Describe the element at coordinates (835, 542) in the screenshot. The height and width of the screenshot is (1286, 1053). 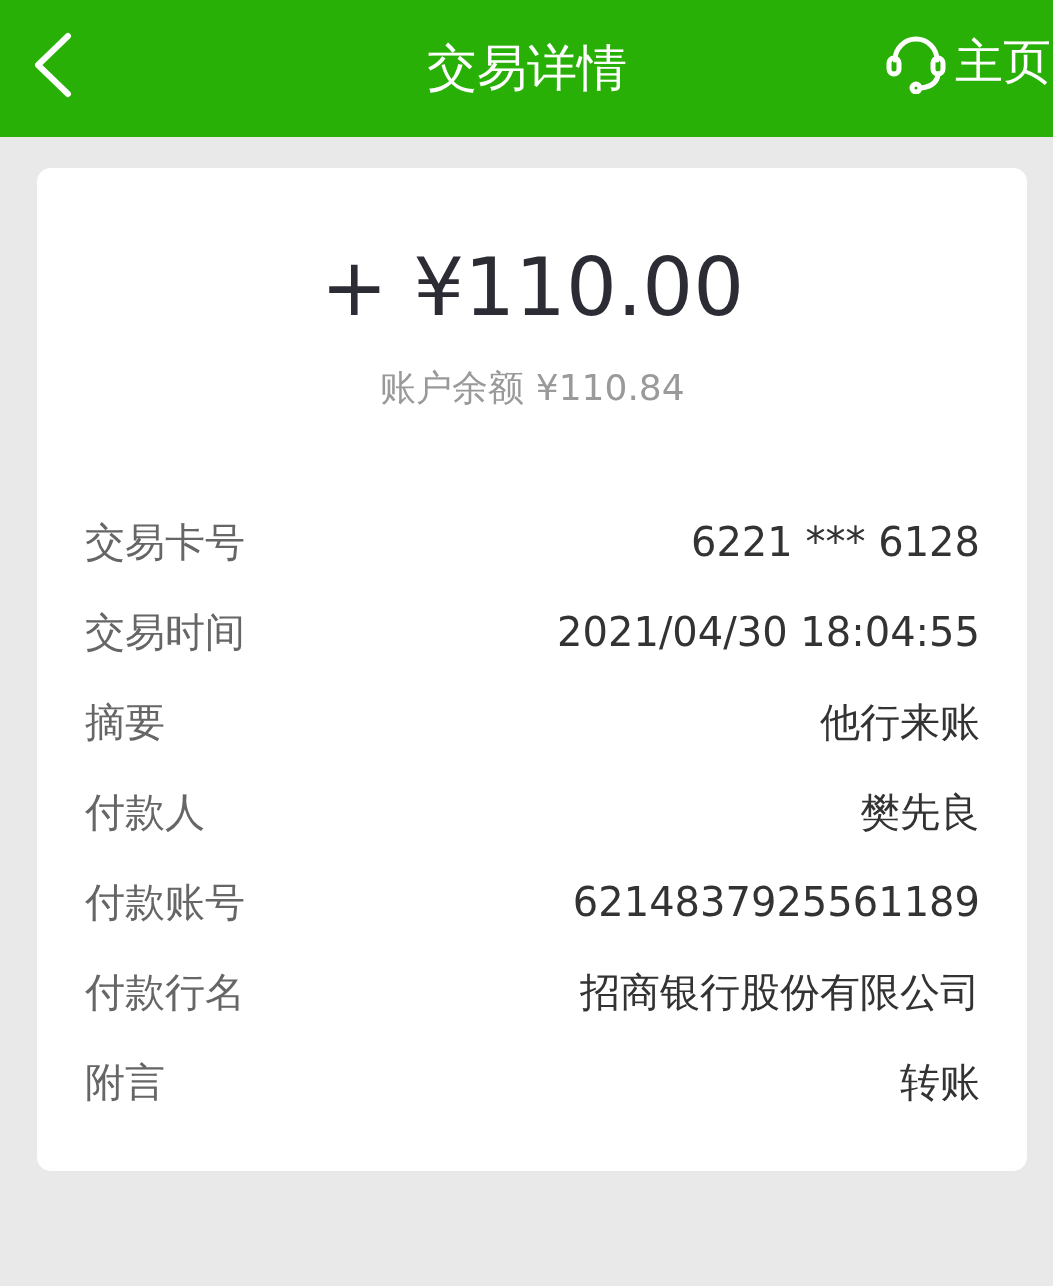
I see `detail-value: 6221 *** 6128` at that location.